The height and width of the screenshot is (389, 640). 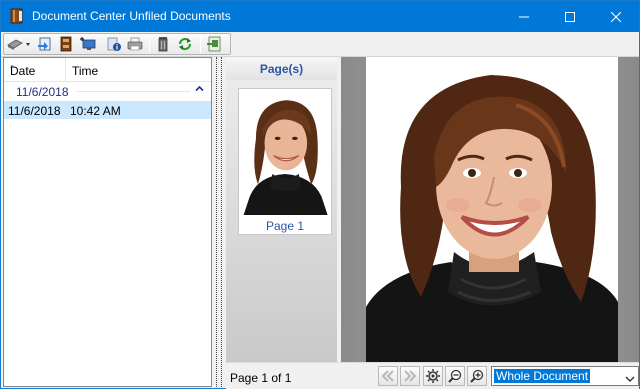 I want to click on export-button, so click(x=215, y=44).